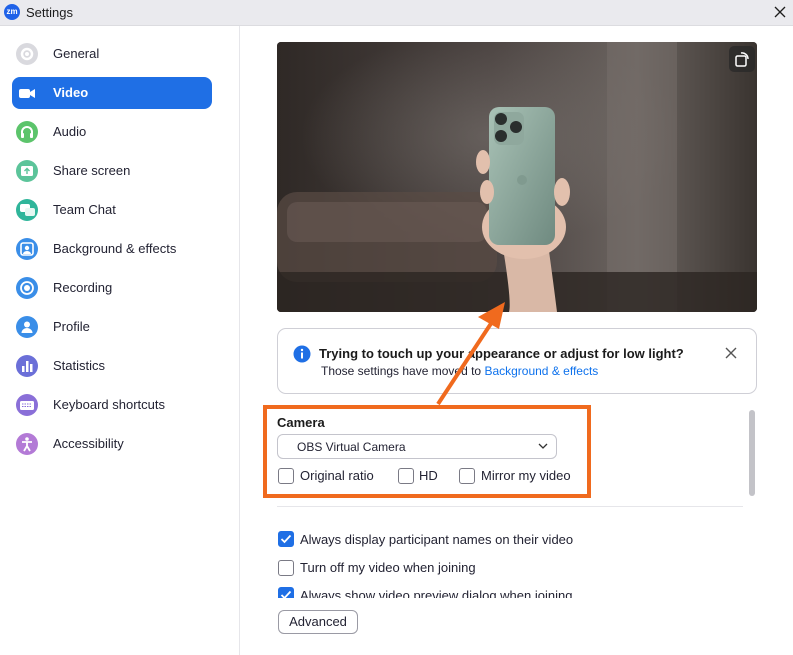 Image resolution: width=793 pixels, height=655 pixels. Describe the element at coordinates (27, 54) in the screenshot. I see `gear-icon` at that location.